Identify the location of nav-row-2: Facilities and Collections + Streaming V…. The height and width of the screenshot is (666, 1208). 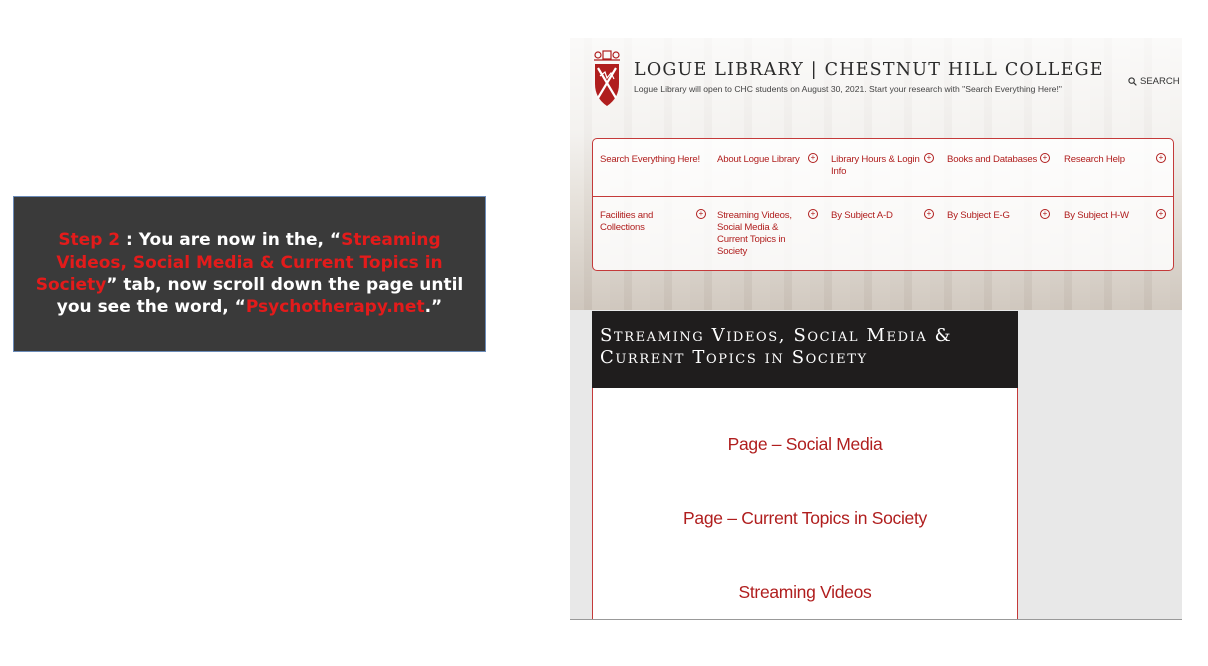
(883, 234).